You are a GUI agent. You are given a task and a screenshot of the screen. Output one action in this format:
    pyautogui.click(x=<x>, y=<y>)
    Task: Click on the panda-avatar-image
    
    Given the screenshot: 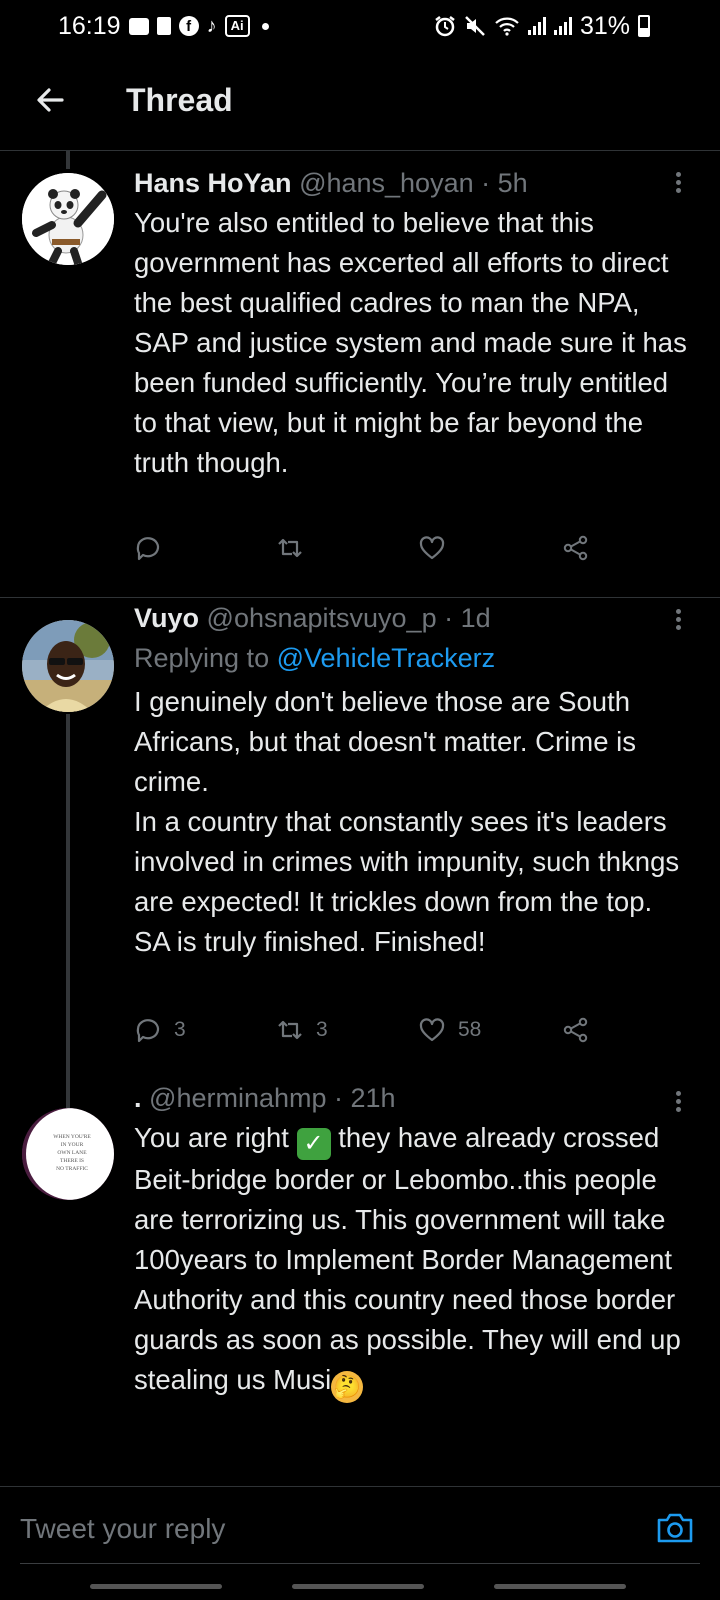 What is the action you would take?
    pyautogui.click(x=68, y=219)
    